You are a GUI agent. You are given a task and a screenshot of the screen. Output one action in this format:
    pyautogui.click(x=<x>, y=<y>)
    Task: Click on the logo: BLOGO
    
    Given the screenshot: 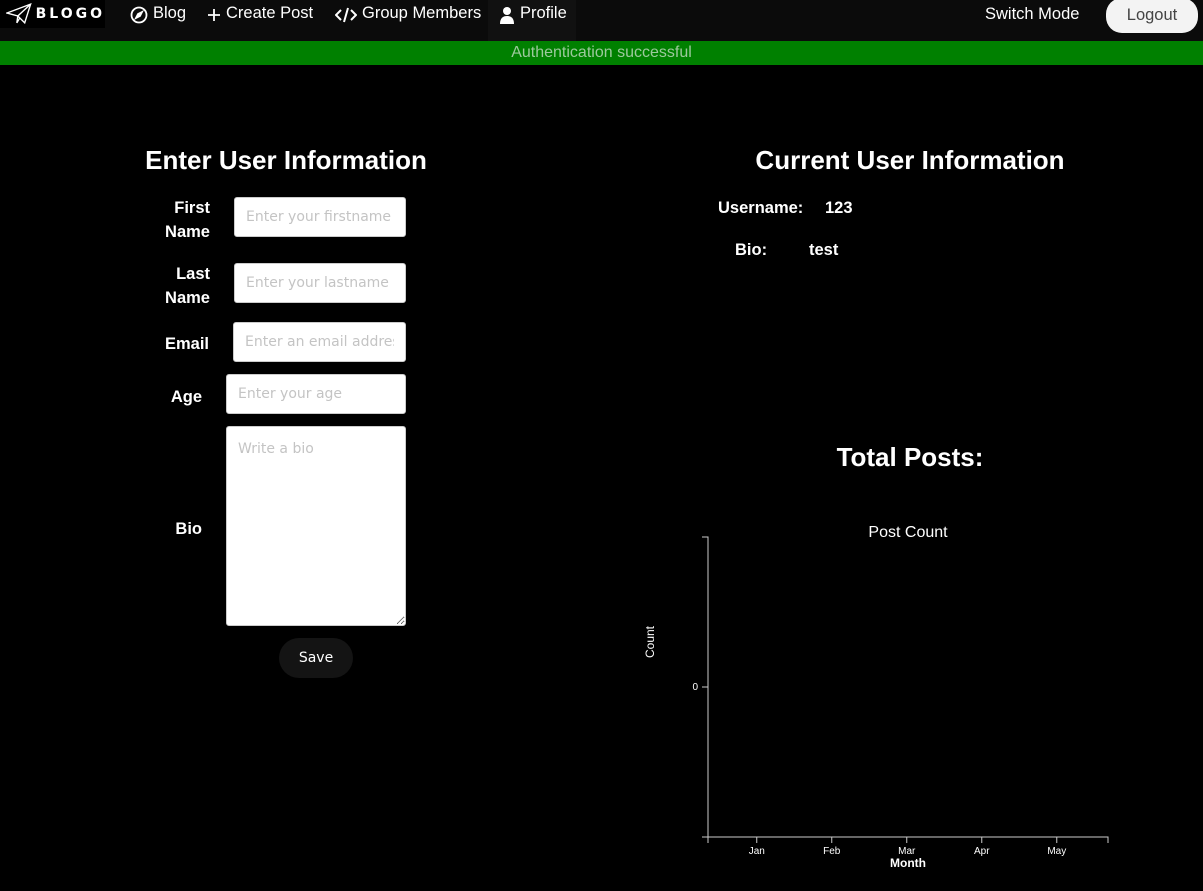 What is the action you would take?
    pyautogui.click(x=52, y=14)
    